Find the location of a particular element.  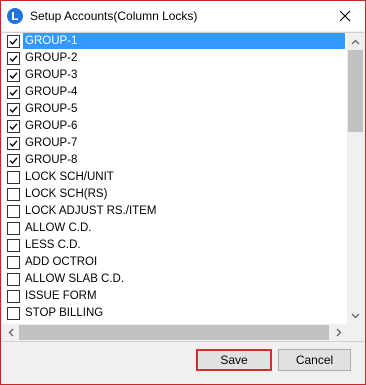

scroll-right-button is located at coordinates (338, 332).